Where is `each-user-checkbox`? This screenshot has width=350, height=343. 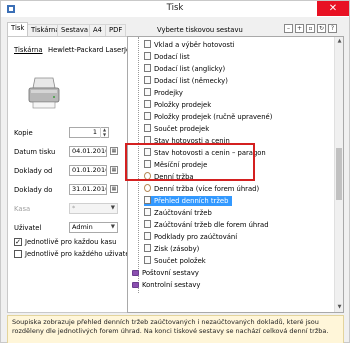 each-user-checkbox is located at coordinates (18, 254).